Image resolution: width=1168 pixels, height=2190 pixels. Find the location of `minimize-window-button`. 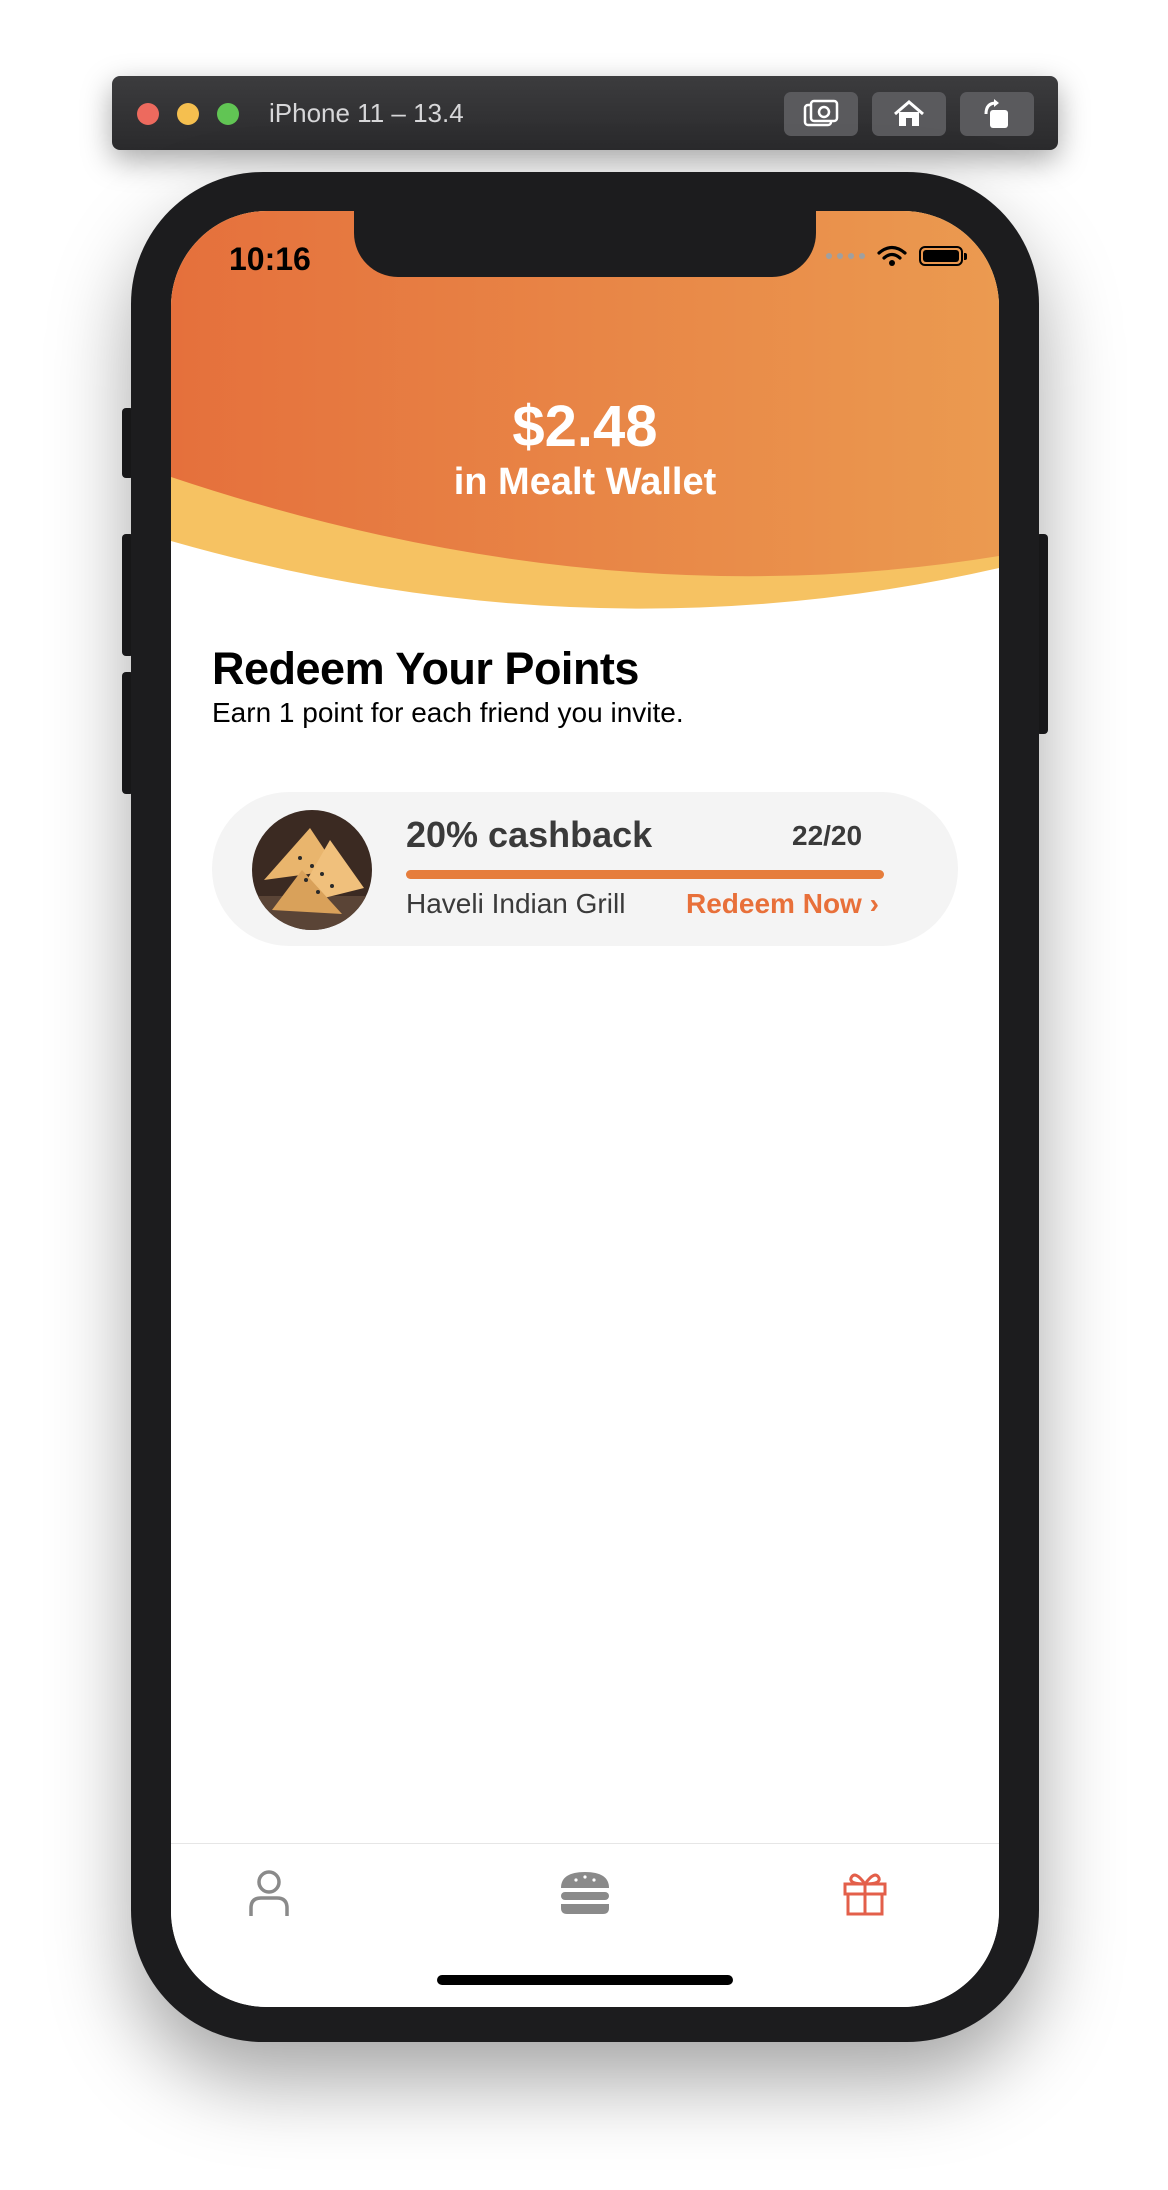

minimize-window-button is located at coordinates (188, 114).